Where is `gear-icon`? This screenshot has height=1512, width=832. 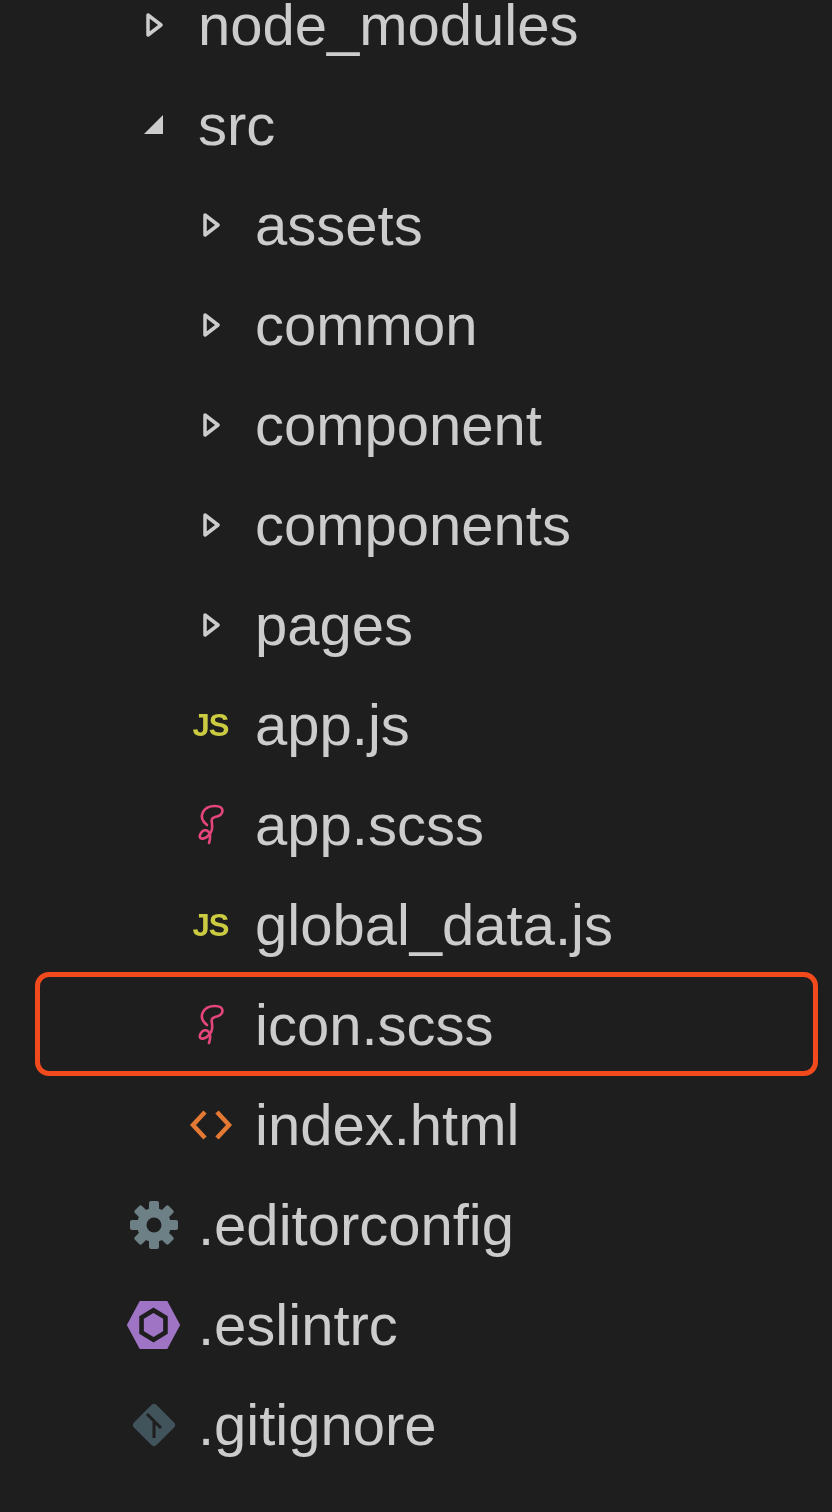 gear-icon is located at coordinates (153, 1225).